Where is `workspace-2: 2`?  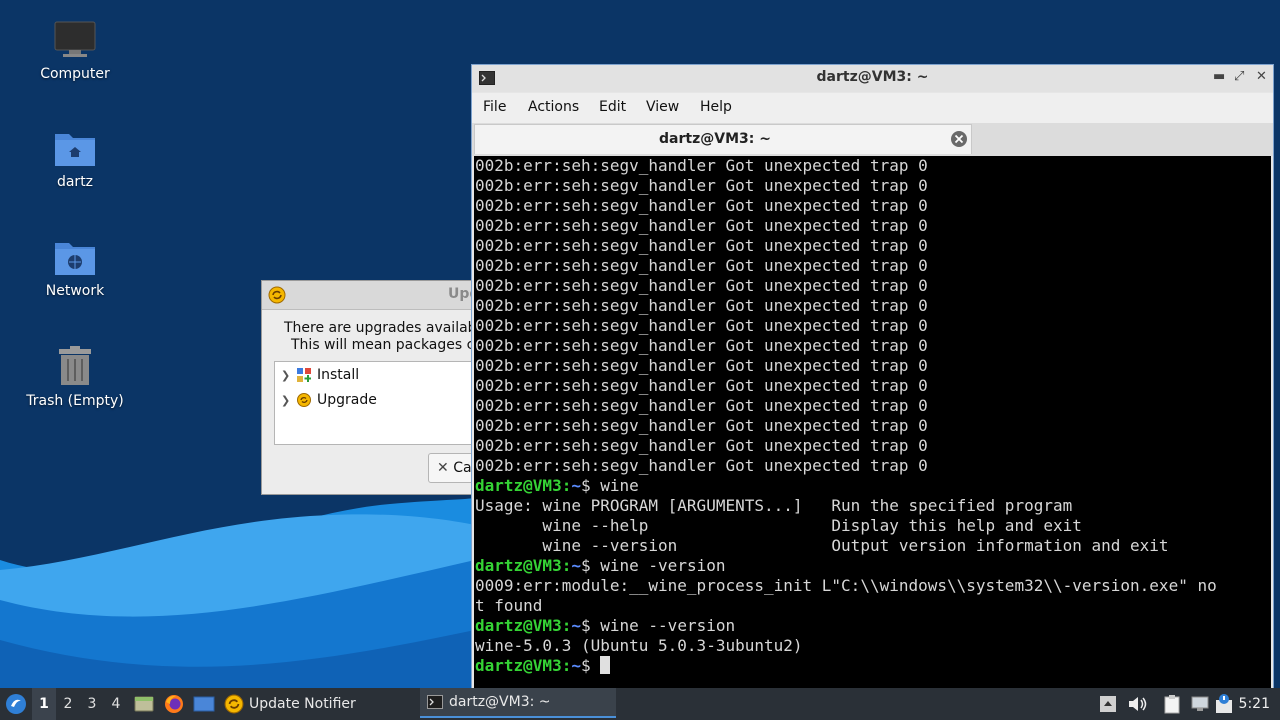
workspace-2: 2 is located at coordinates (68, 704).